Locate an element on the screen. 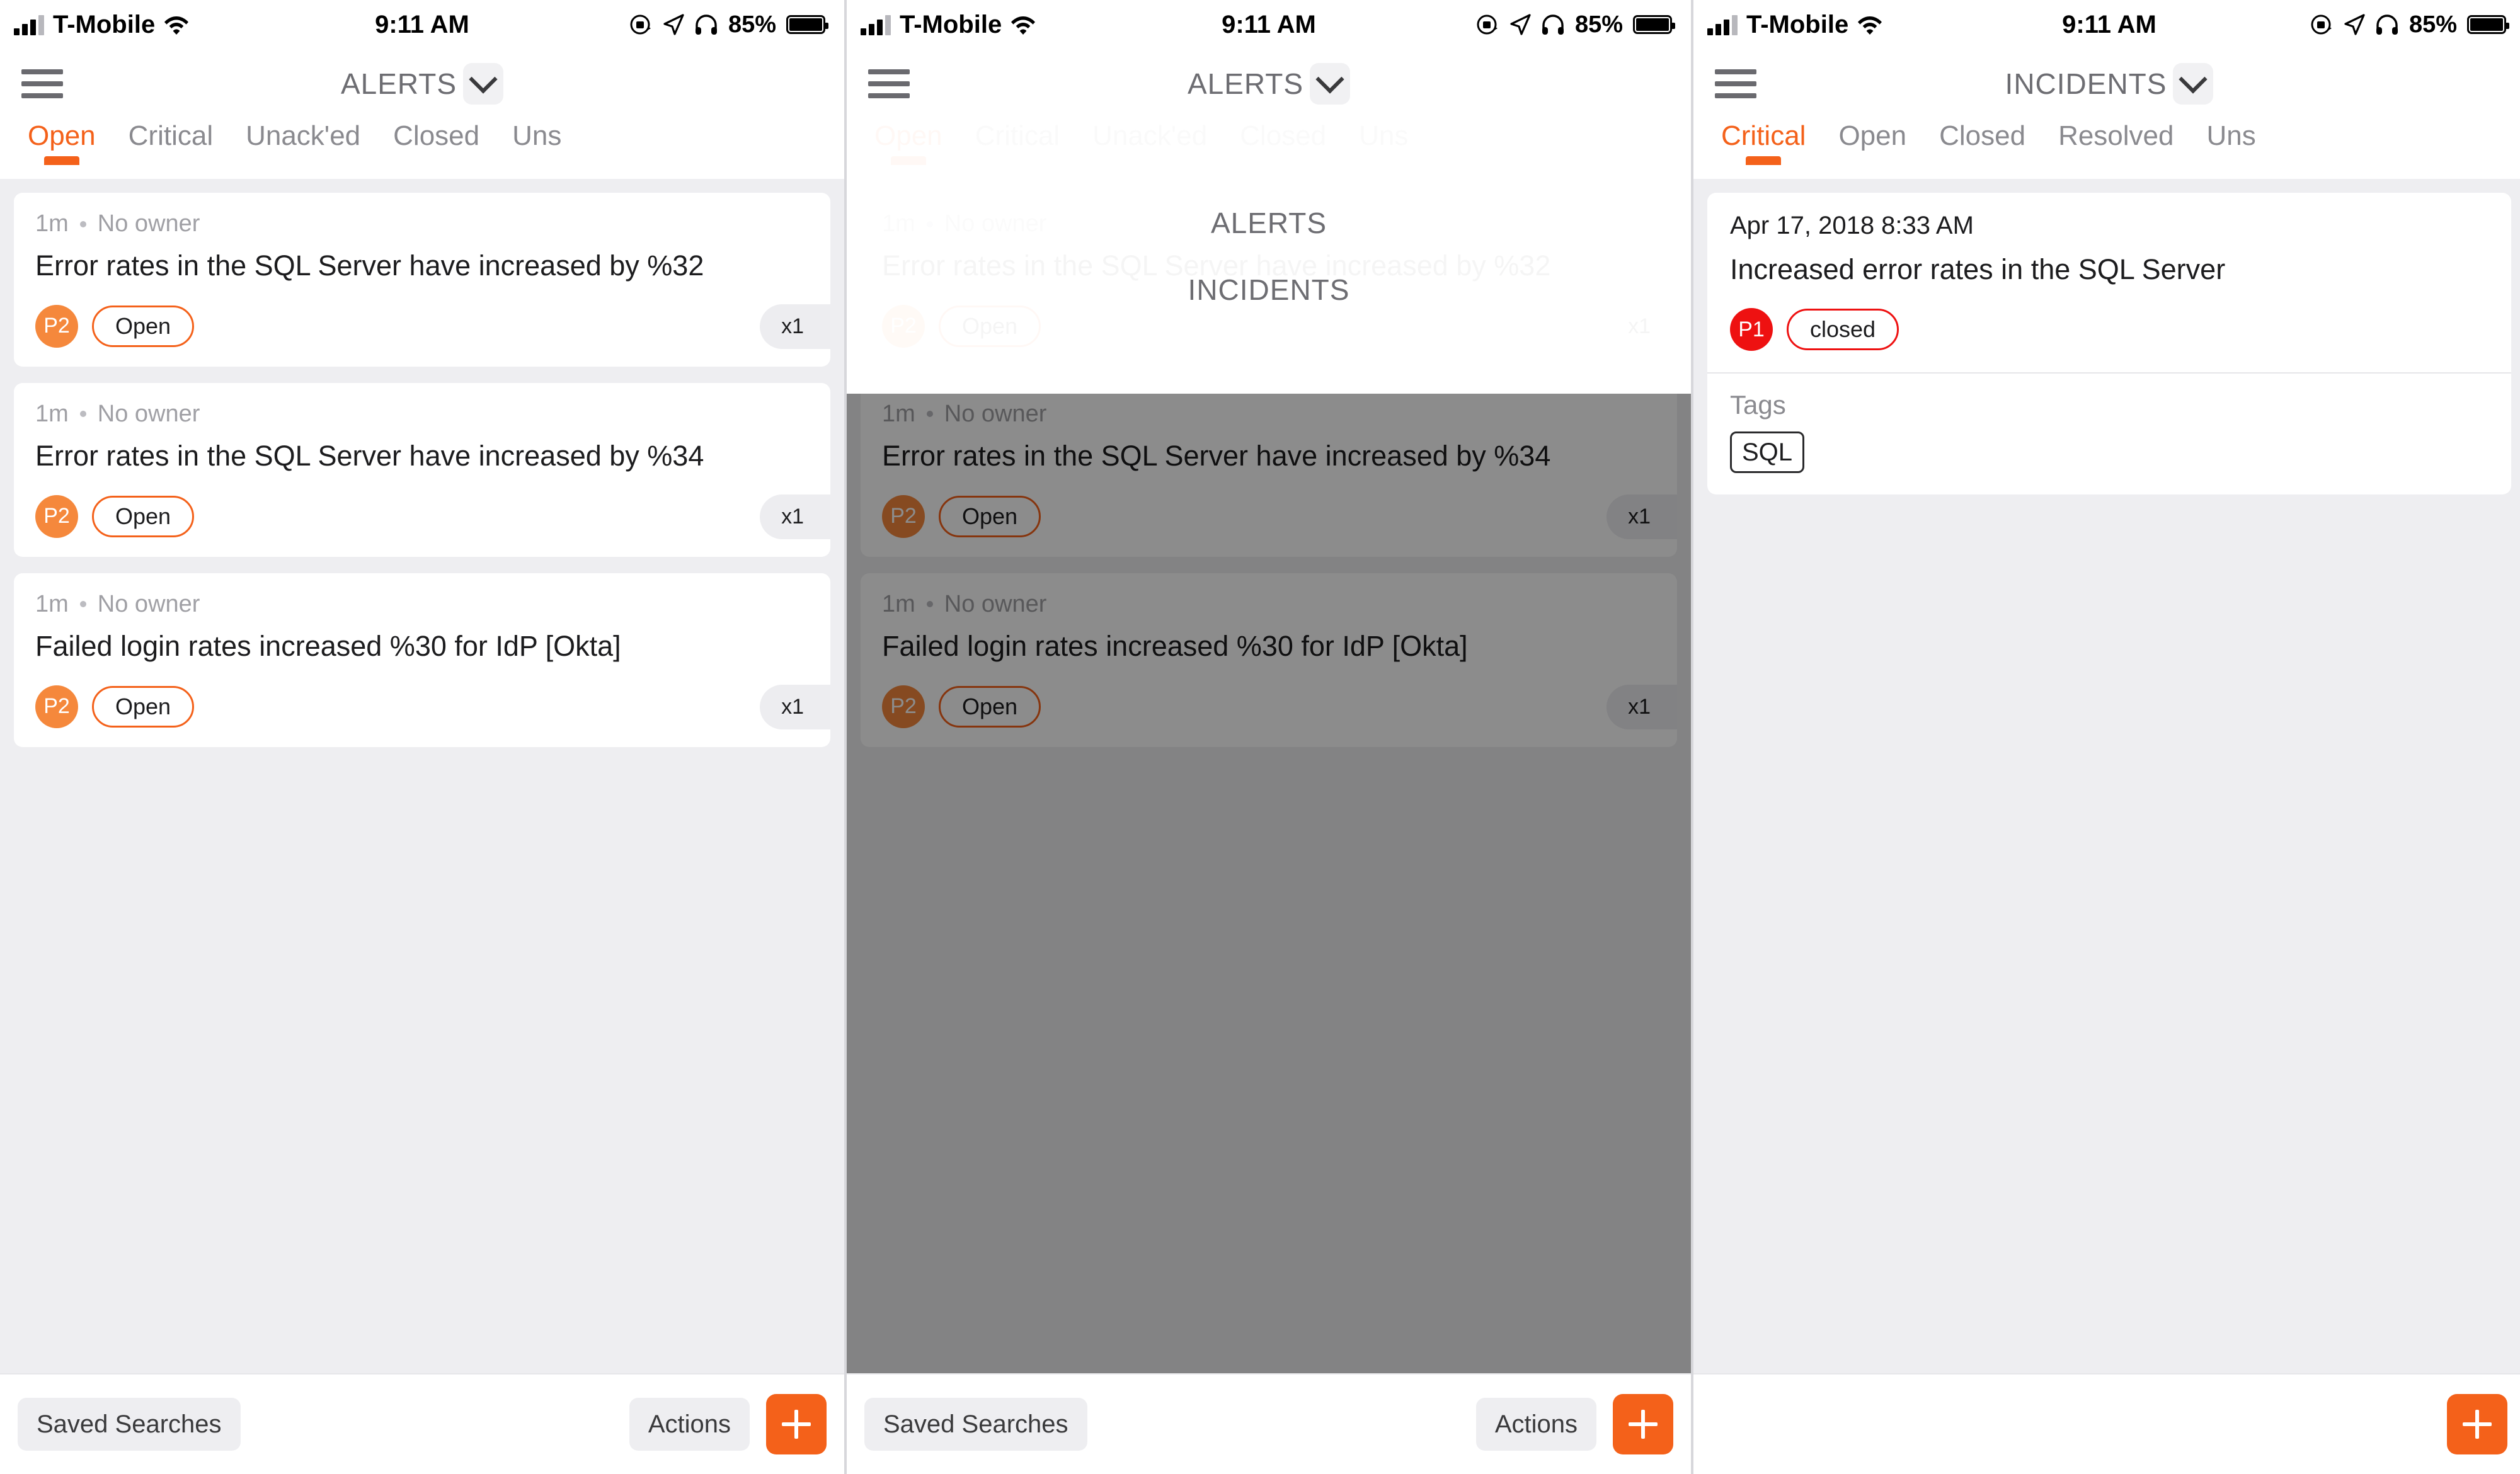  status-badge: closed is located at coordinates (1843, 330).